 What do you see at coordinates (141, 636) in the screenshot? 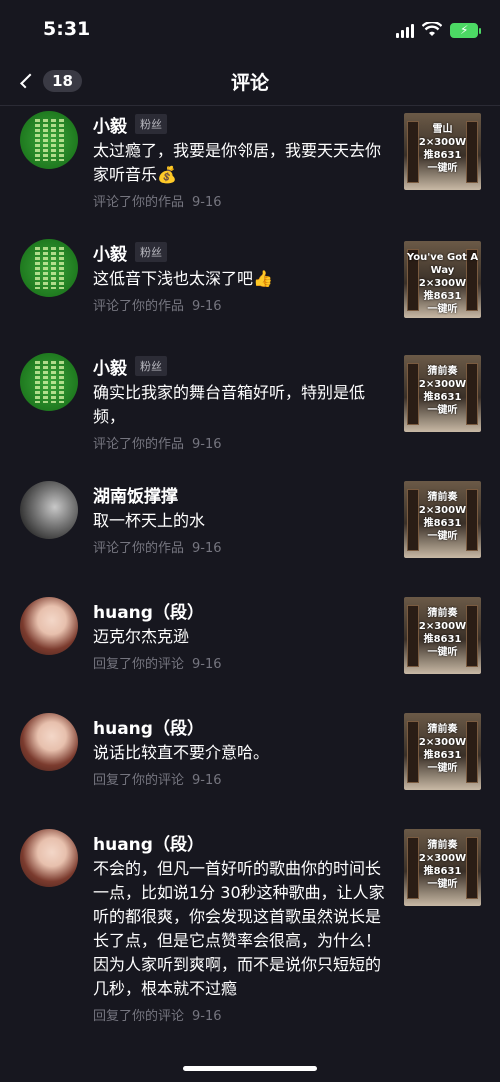
I see `comment-text: 迈克尔杰克逊` at bounding box center [141, 636].